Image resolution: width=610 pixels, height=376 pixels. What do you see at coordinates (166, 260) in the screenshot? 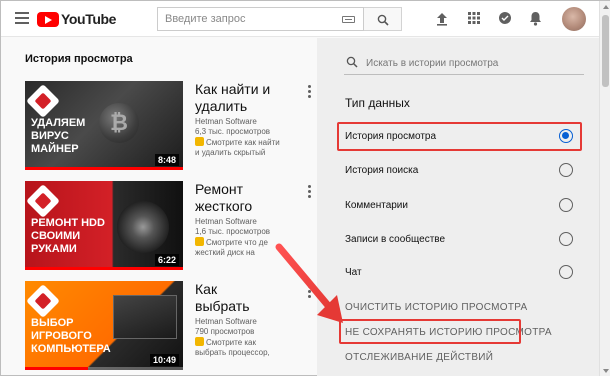
I see `video-duration: 6:22` at bounding box center [166, 260].